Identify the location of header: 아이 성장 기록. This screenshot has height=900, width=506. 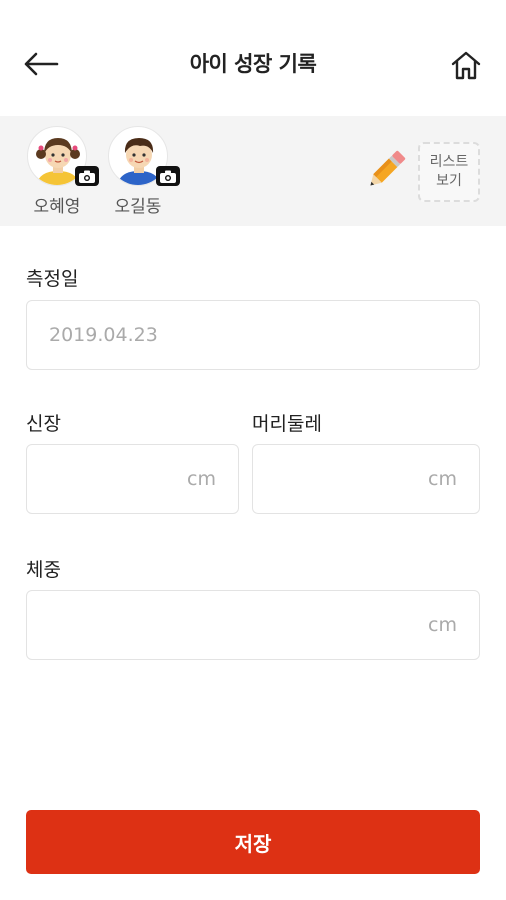
(253, 58).